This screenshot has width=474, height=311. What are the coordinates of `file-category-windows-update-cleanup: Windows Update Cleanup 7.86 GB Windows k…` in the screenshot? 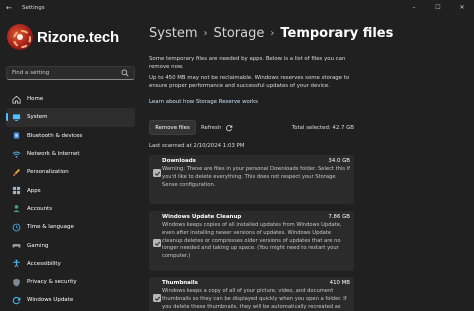 It's located at (251, 241).